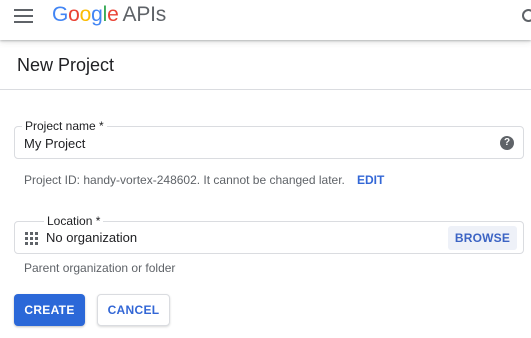 This screenshot has width=531, height=338. What do you see at coordinates (24, 16) in the screenshot?
I see `hamburger-menu-icon` at bounding box center [24, 16].